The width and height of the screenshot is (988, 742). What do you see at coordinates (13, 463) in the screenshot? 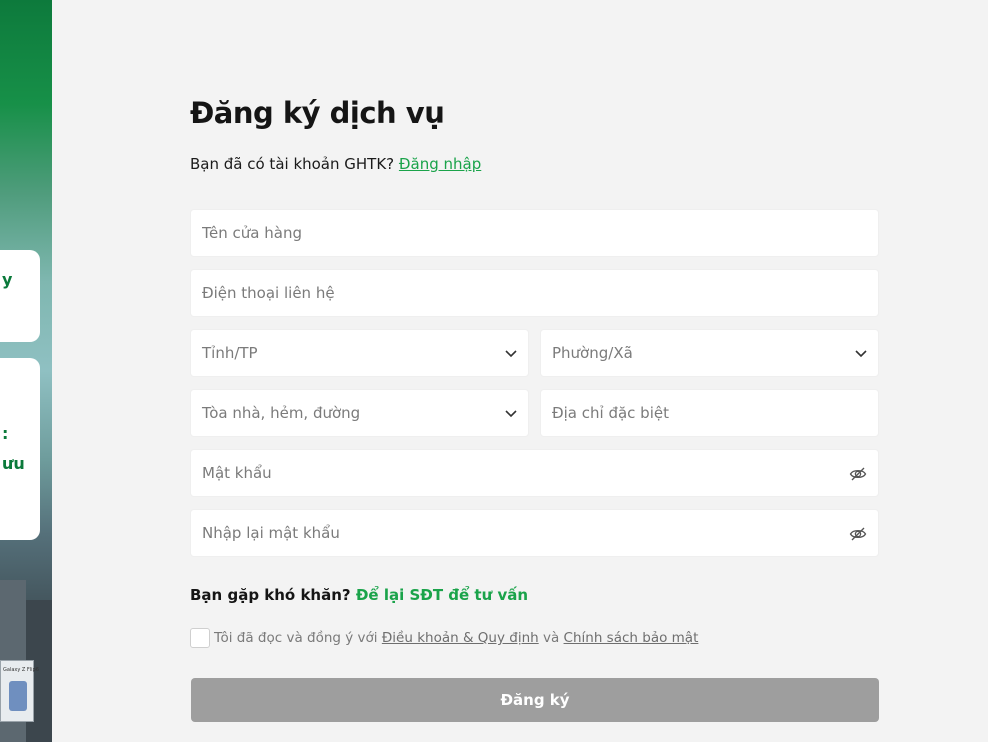
I see `promo-card-text: ưu` at bounding box center [13, 463].